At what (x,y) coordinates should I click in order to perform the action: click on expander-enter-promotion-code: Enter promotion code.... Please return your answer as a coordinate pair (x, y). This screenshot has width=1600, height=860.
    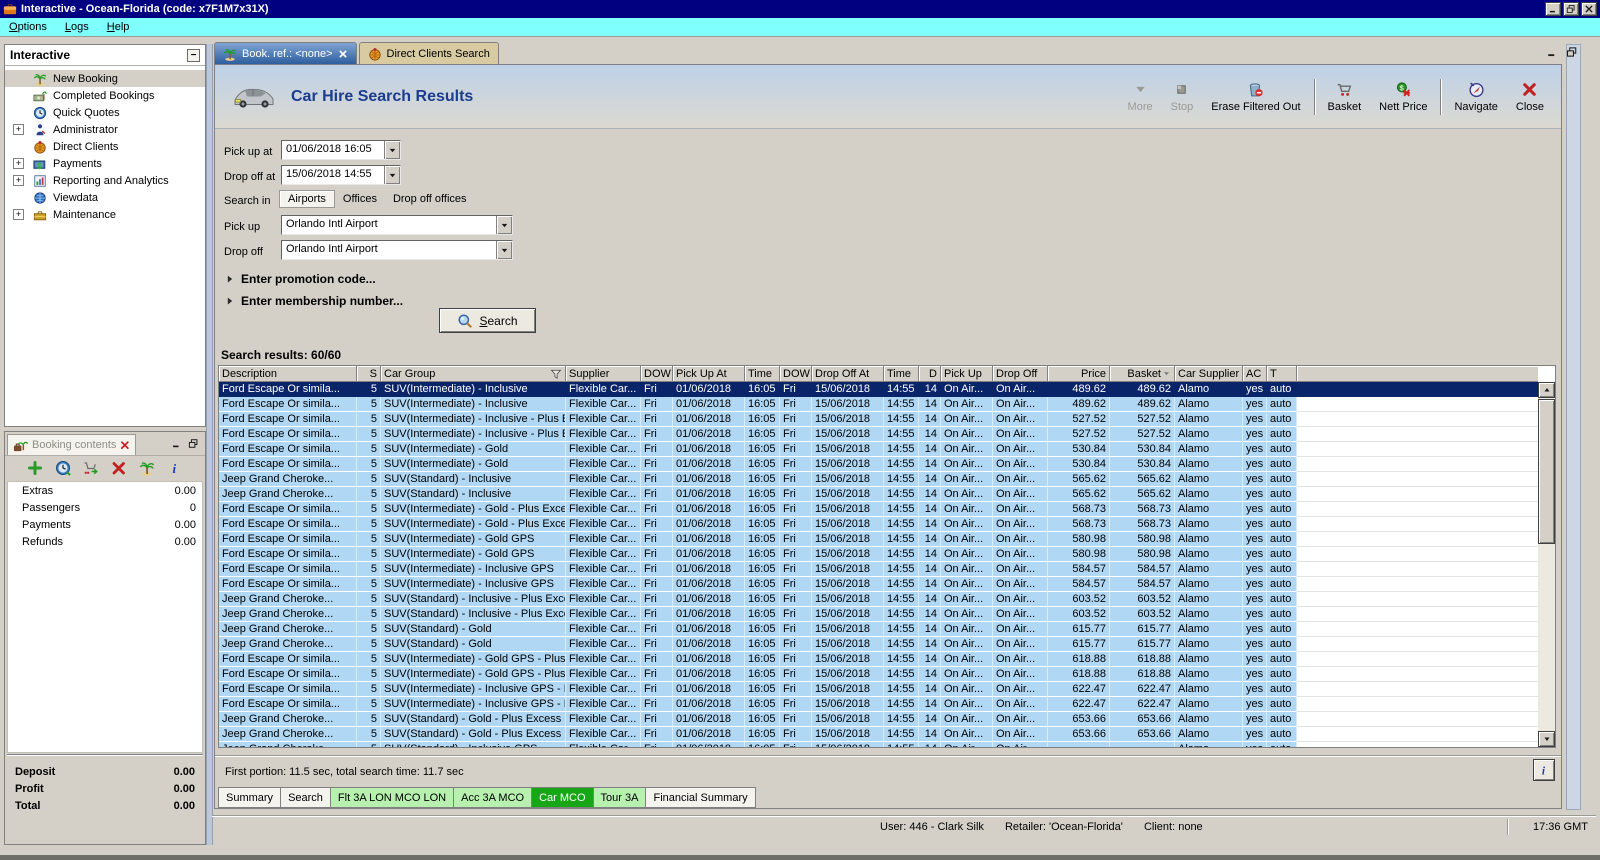
    Looking at the image, I should click on (300, 279).